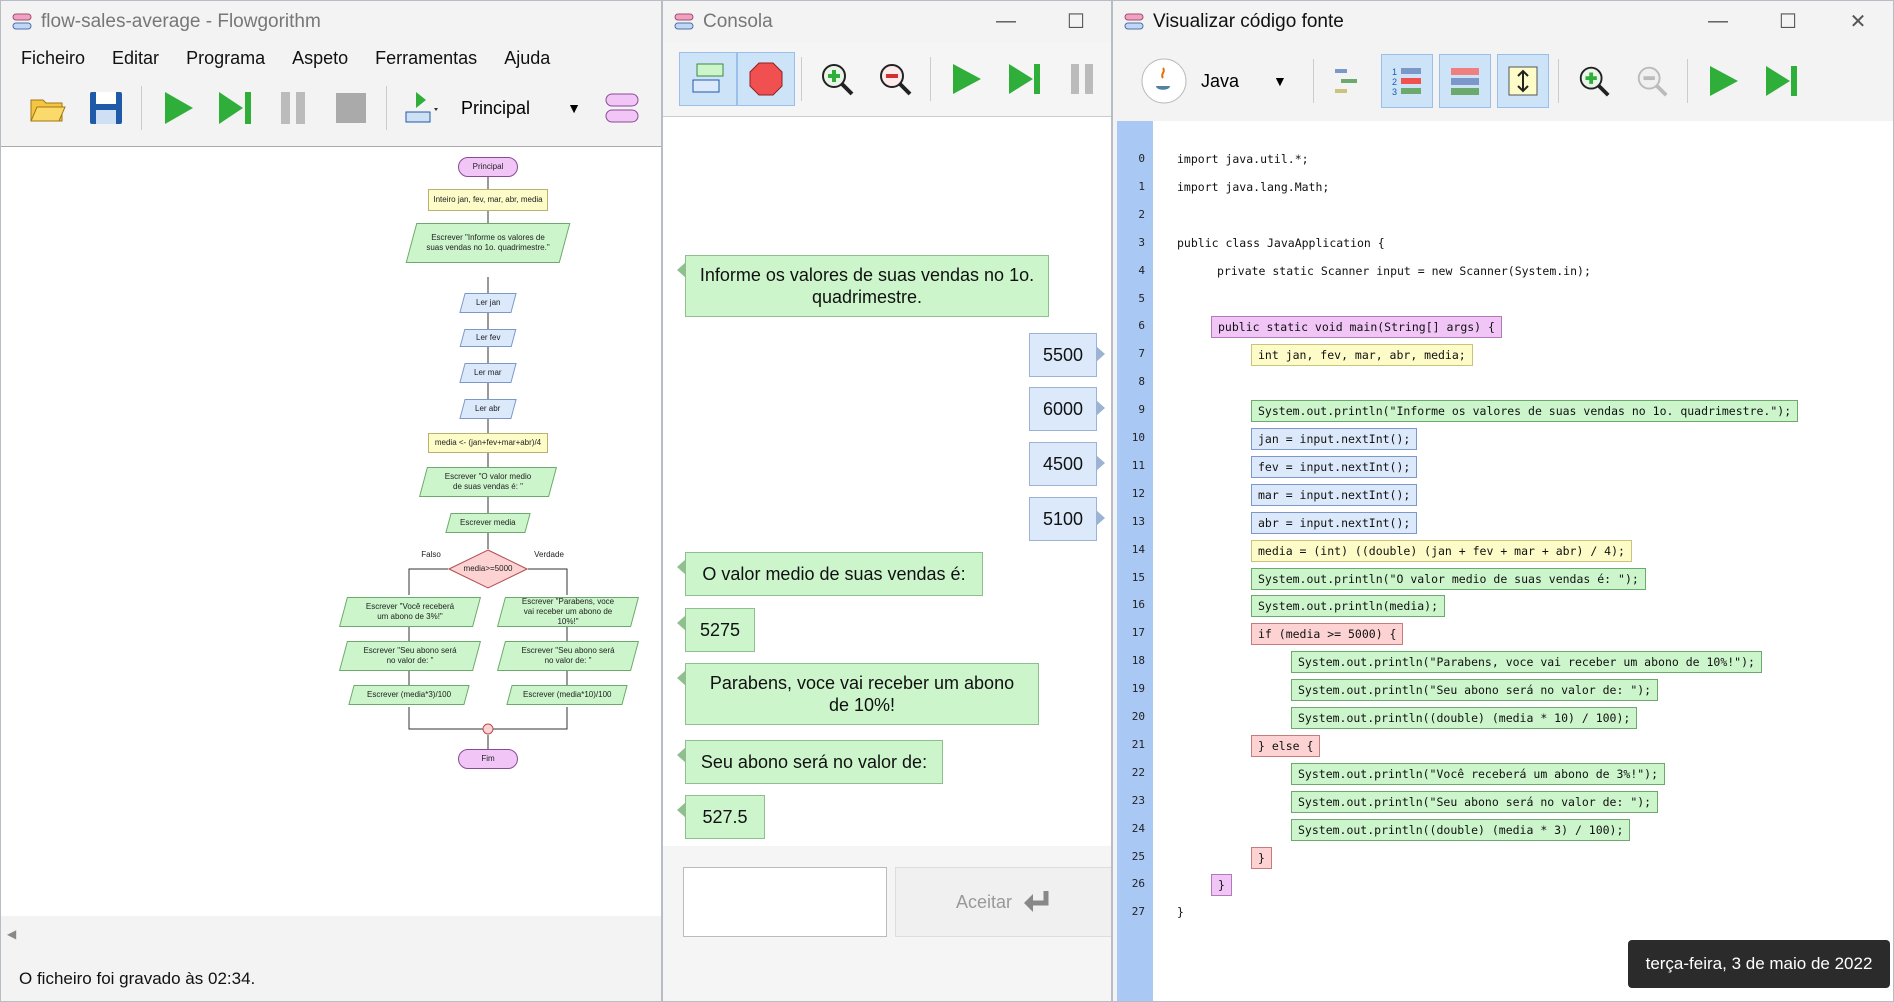  Describe the element at coordinates (1253, 188) in the screenshot. I see `code-line: import java.lang.Math;` at that location.